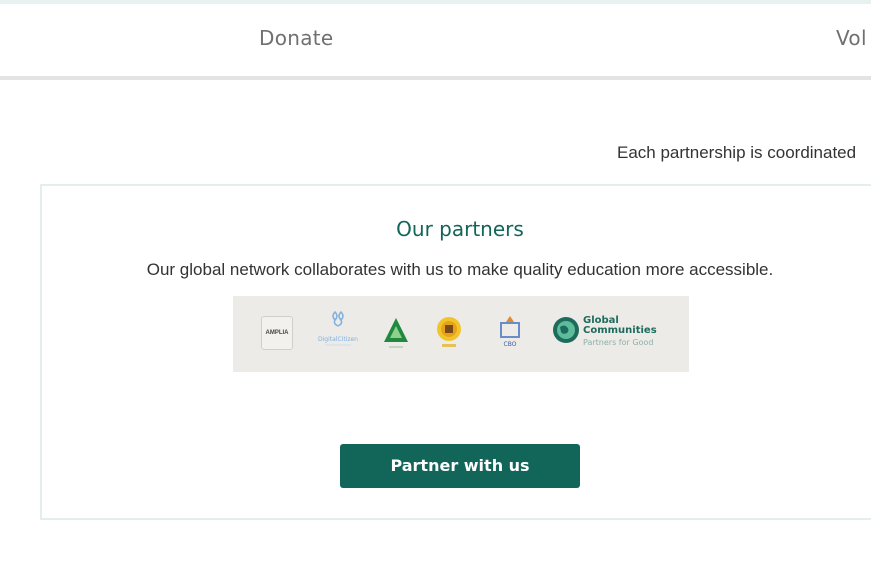  I want to click on global-communities-icon, so click(566, 330).